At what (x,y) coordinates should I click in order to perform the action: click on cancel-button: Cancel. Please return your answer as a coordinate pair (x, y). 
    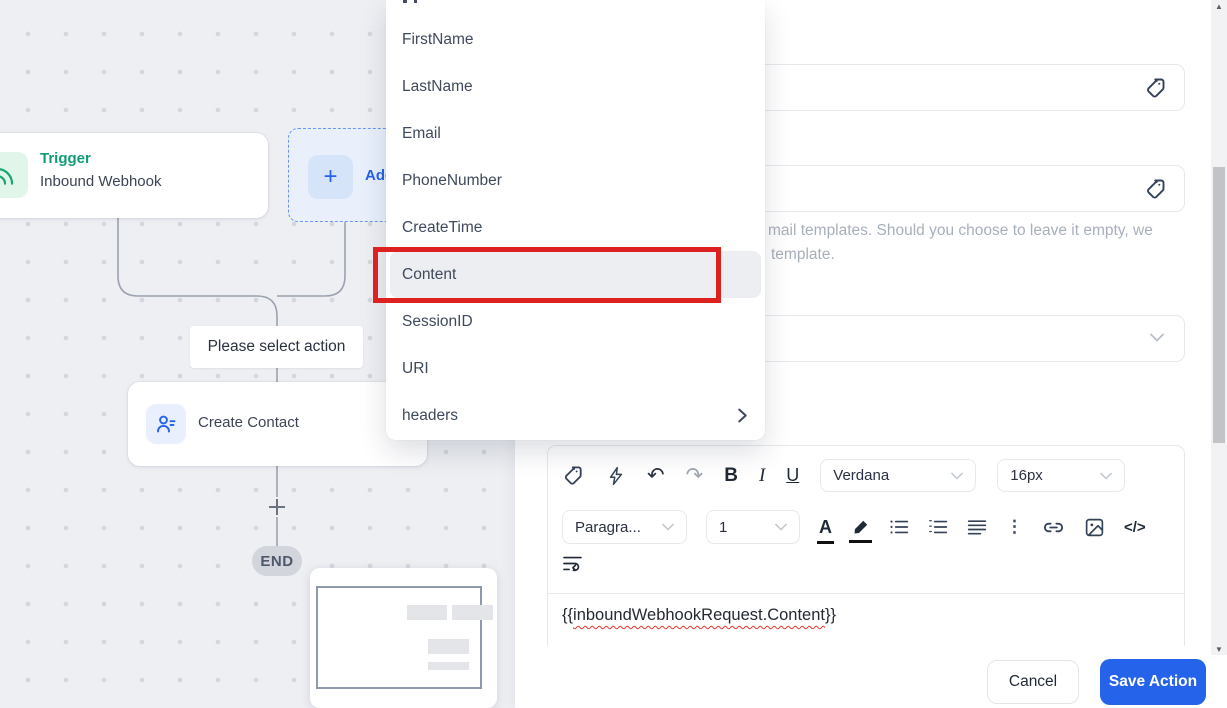
    Looking at the image, I should click on (1033, 682).